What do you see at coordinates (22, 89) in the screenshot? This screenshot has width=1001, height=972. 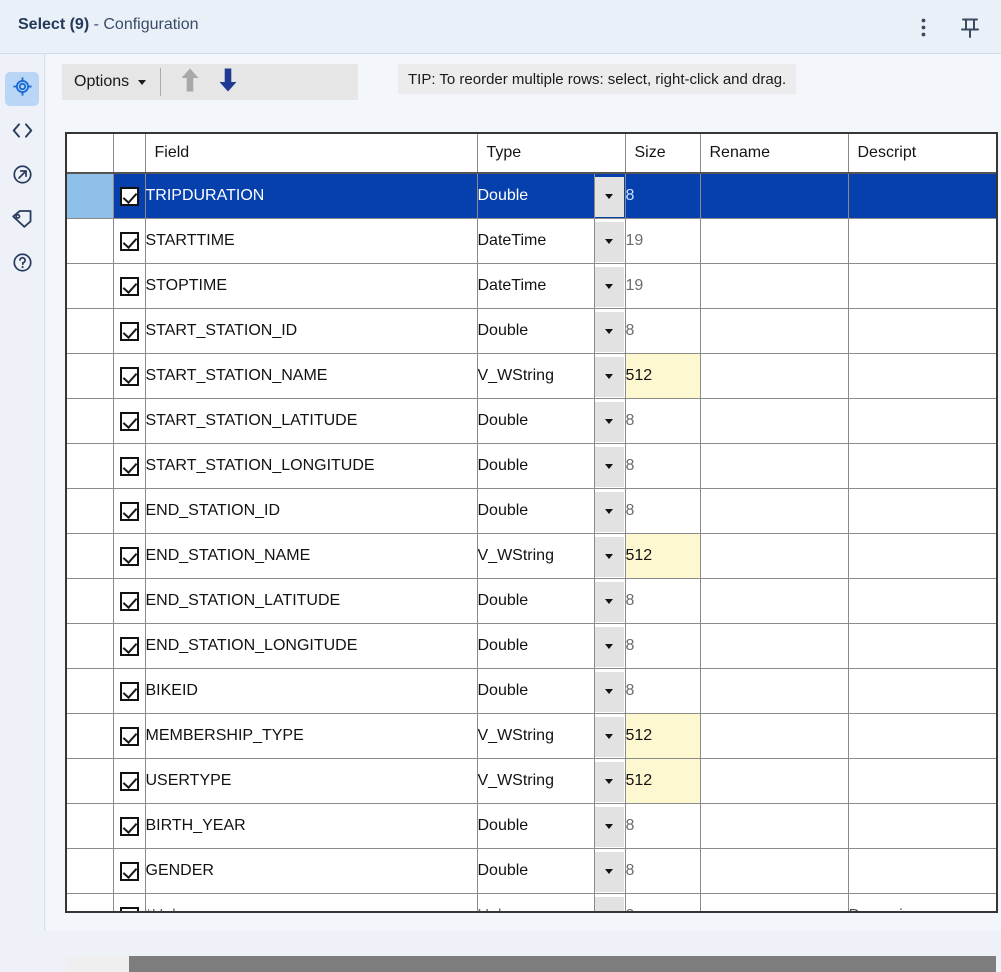 I see `sidebar-item-configuration` at bounding box center [22, 89].